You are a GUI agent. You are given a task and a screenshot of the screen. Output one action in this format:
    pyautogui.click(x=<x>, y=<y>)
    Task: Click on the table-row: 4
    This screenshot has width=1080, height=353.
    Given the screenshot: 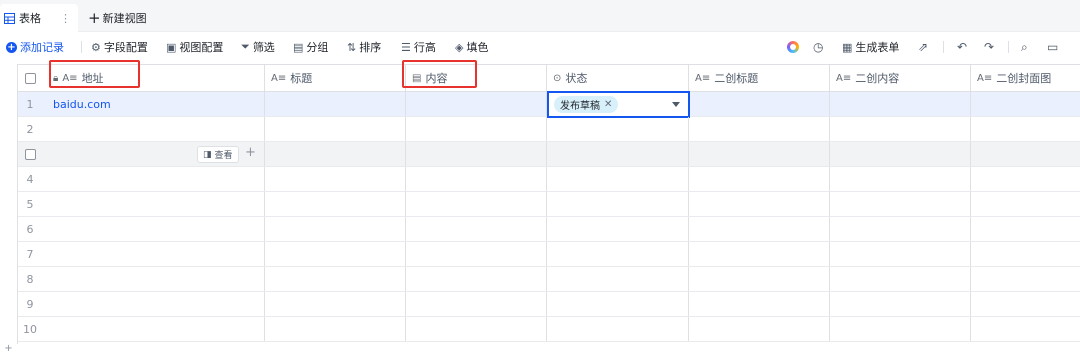 What is the action you would take?
    pyautogui.click(x=548, y=179)
    